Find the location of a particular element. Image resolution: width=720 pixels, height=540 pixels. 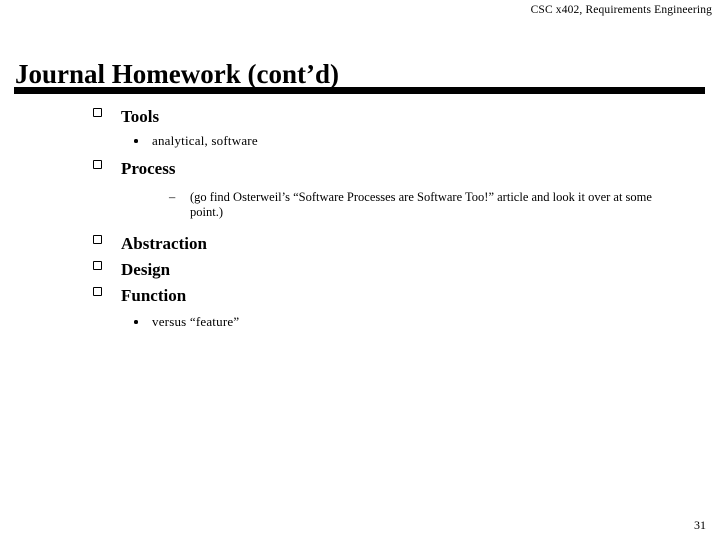

bullet-label-process: Process is located at coordinates (148, 168).